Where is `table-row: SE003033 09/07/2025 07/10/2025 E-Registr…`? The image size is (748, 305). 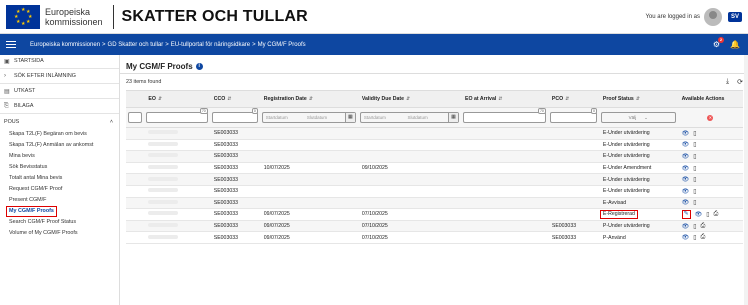 table-row: SE003033 09/07/2025 07/10/2025 E-Registr… is located at coordinates (434, 214).